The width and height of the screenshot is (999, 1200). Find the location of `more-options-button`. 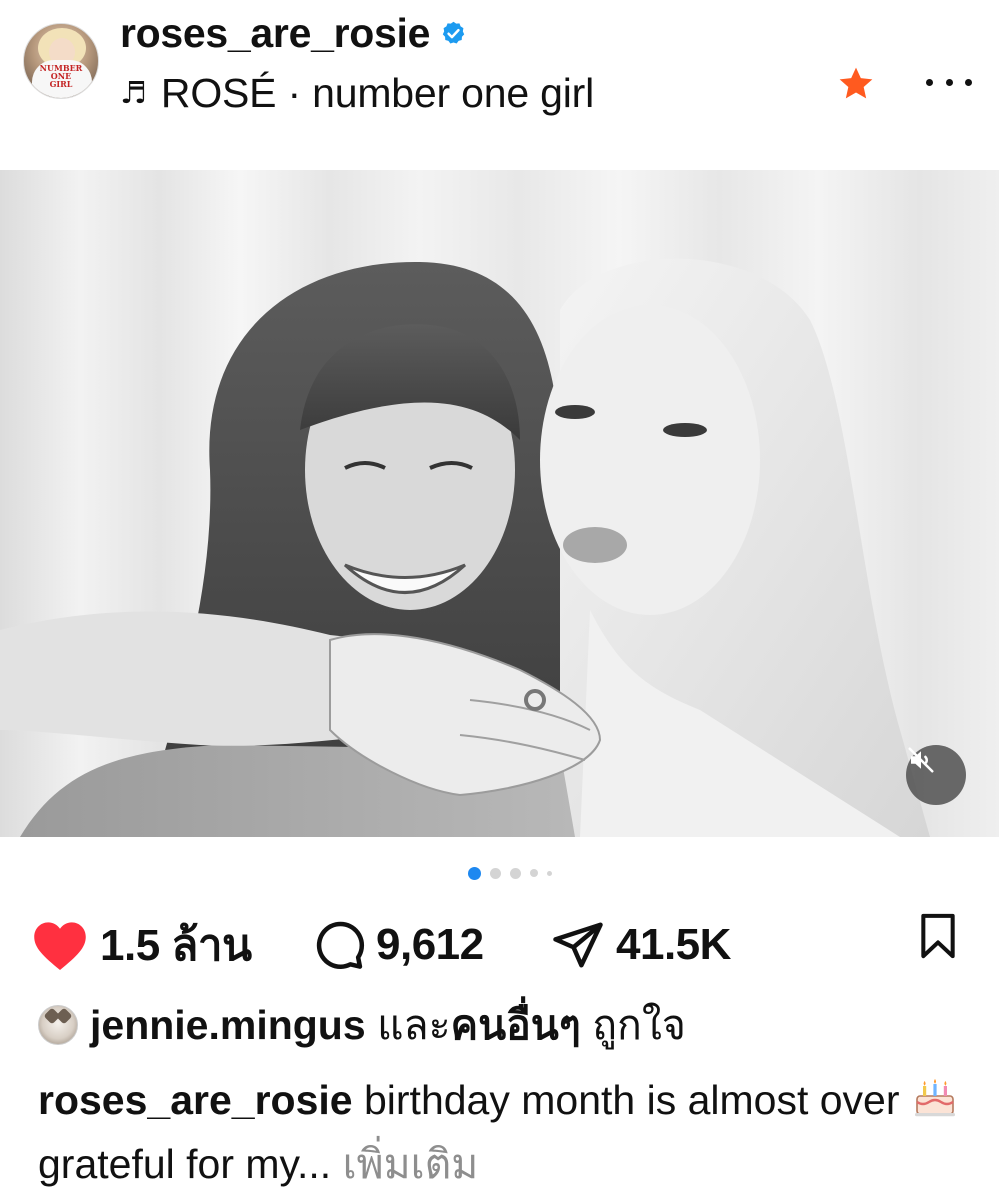

more-options-button is located at coordinates (949, 82).